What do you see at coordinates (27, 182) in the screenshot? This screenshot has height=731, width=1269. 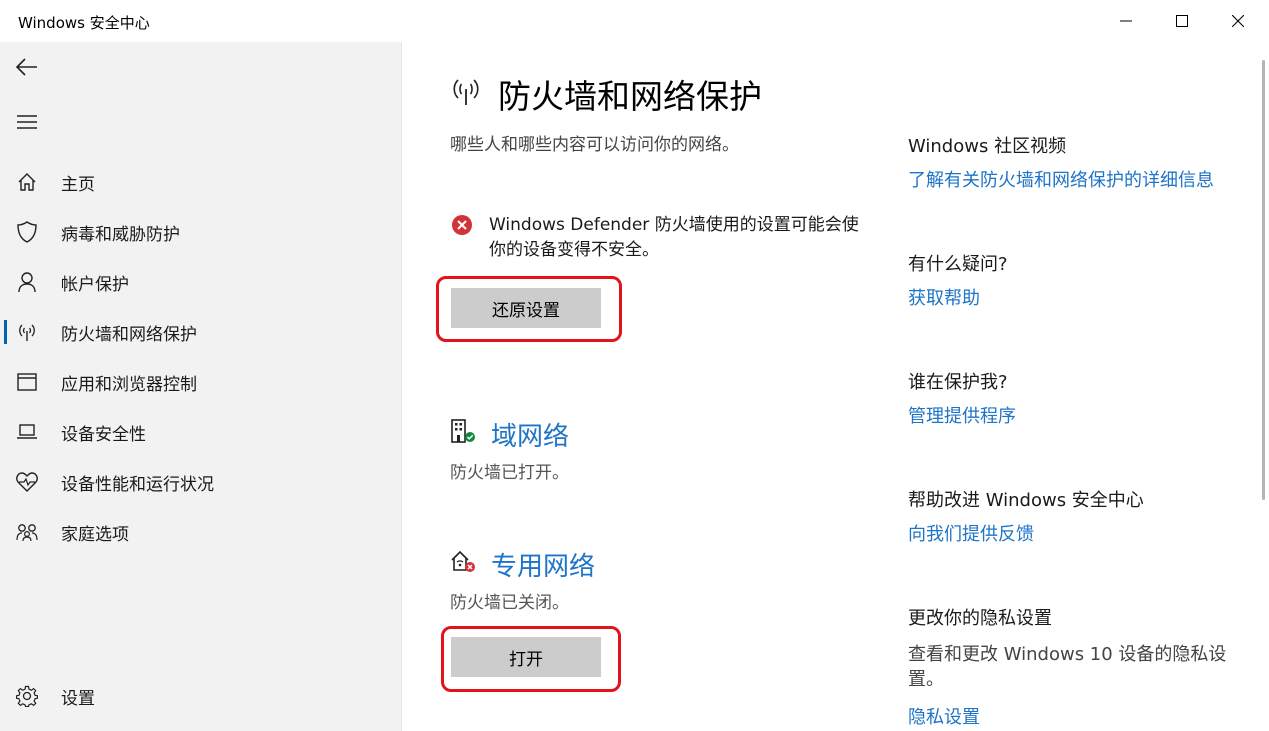 I see `home-icon` at bounding box center [27, 182].